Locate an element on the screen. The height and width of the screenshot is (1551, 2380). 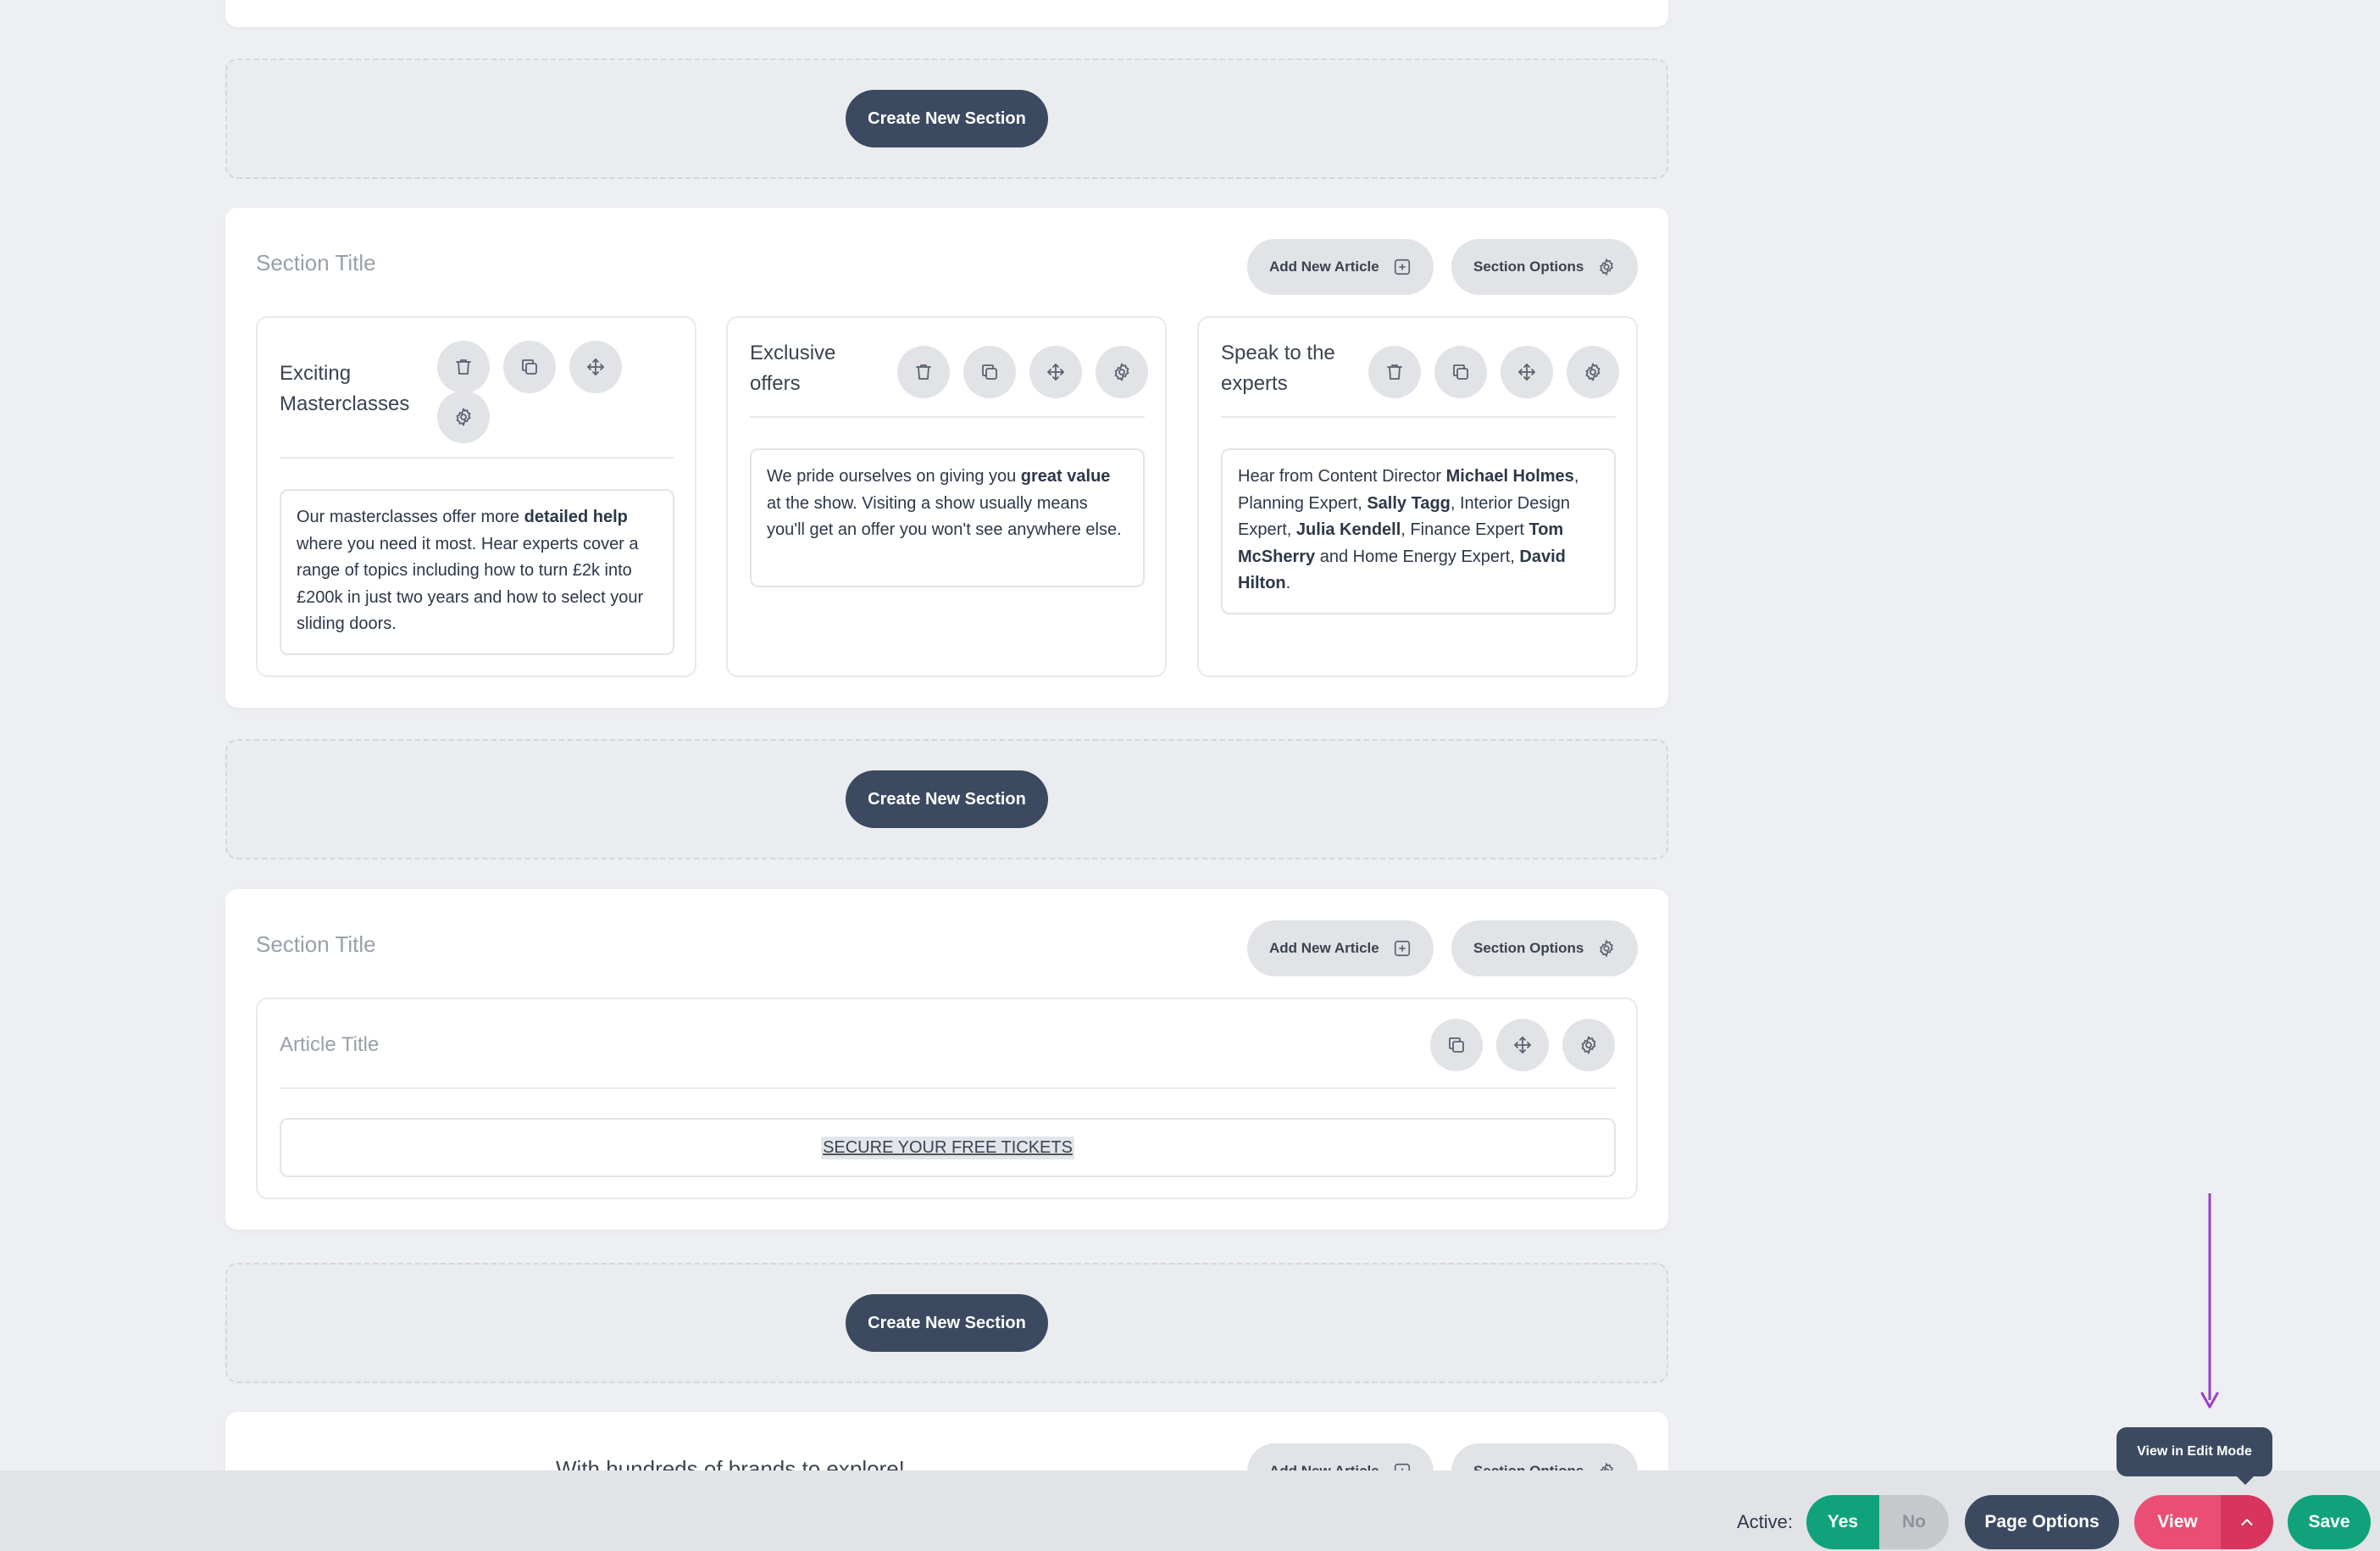
article-title: Exciting Masterclasses is located at coordinates (352, 389).